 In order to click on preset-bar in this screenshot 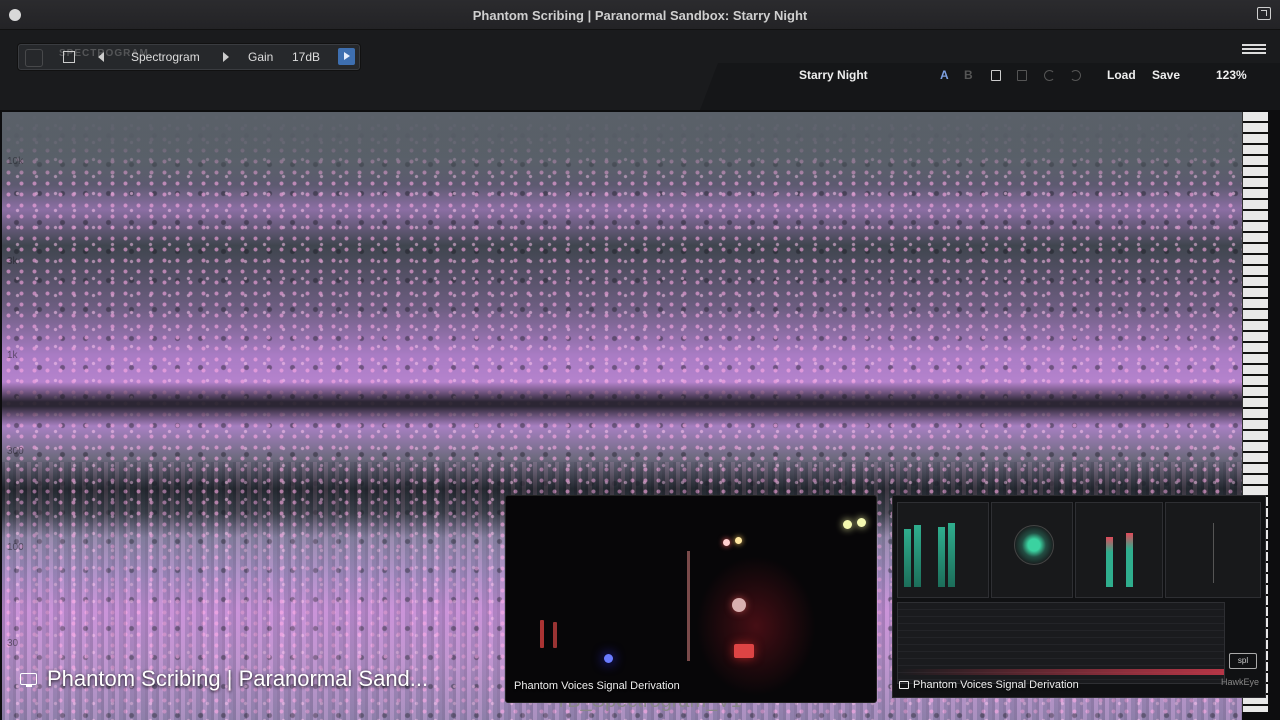, I will do `click(990, 86)`.